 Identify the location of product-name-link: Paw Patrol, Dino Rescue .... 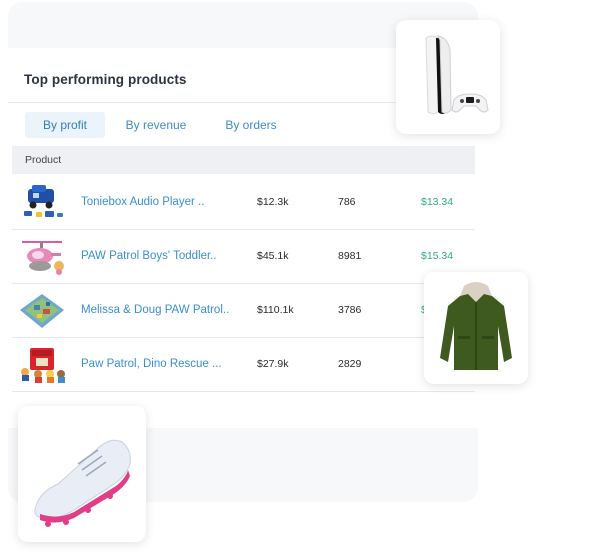
(151, 364).